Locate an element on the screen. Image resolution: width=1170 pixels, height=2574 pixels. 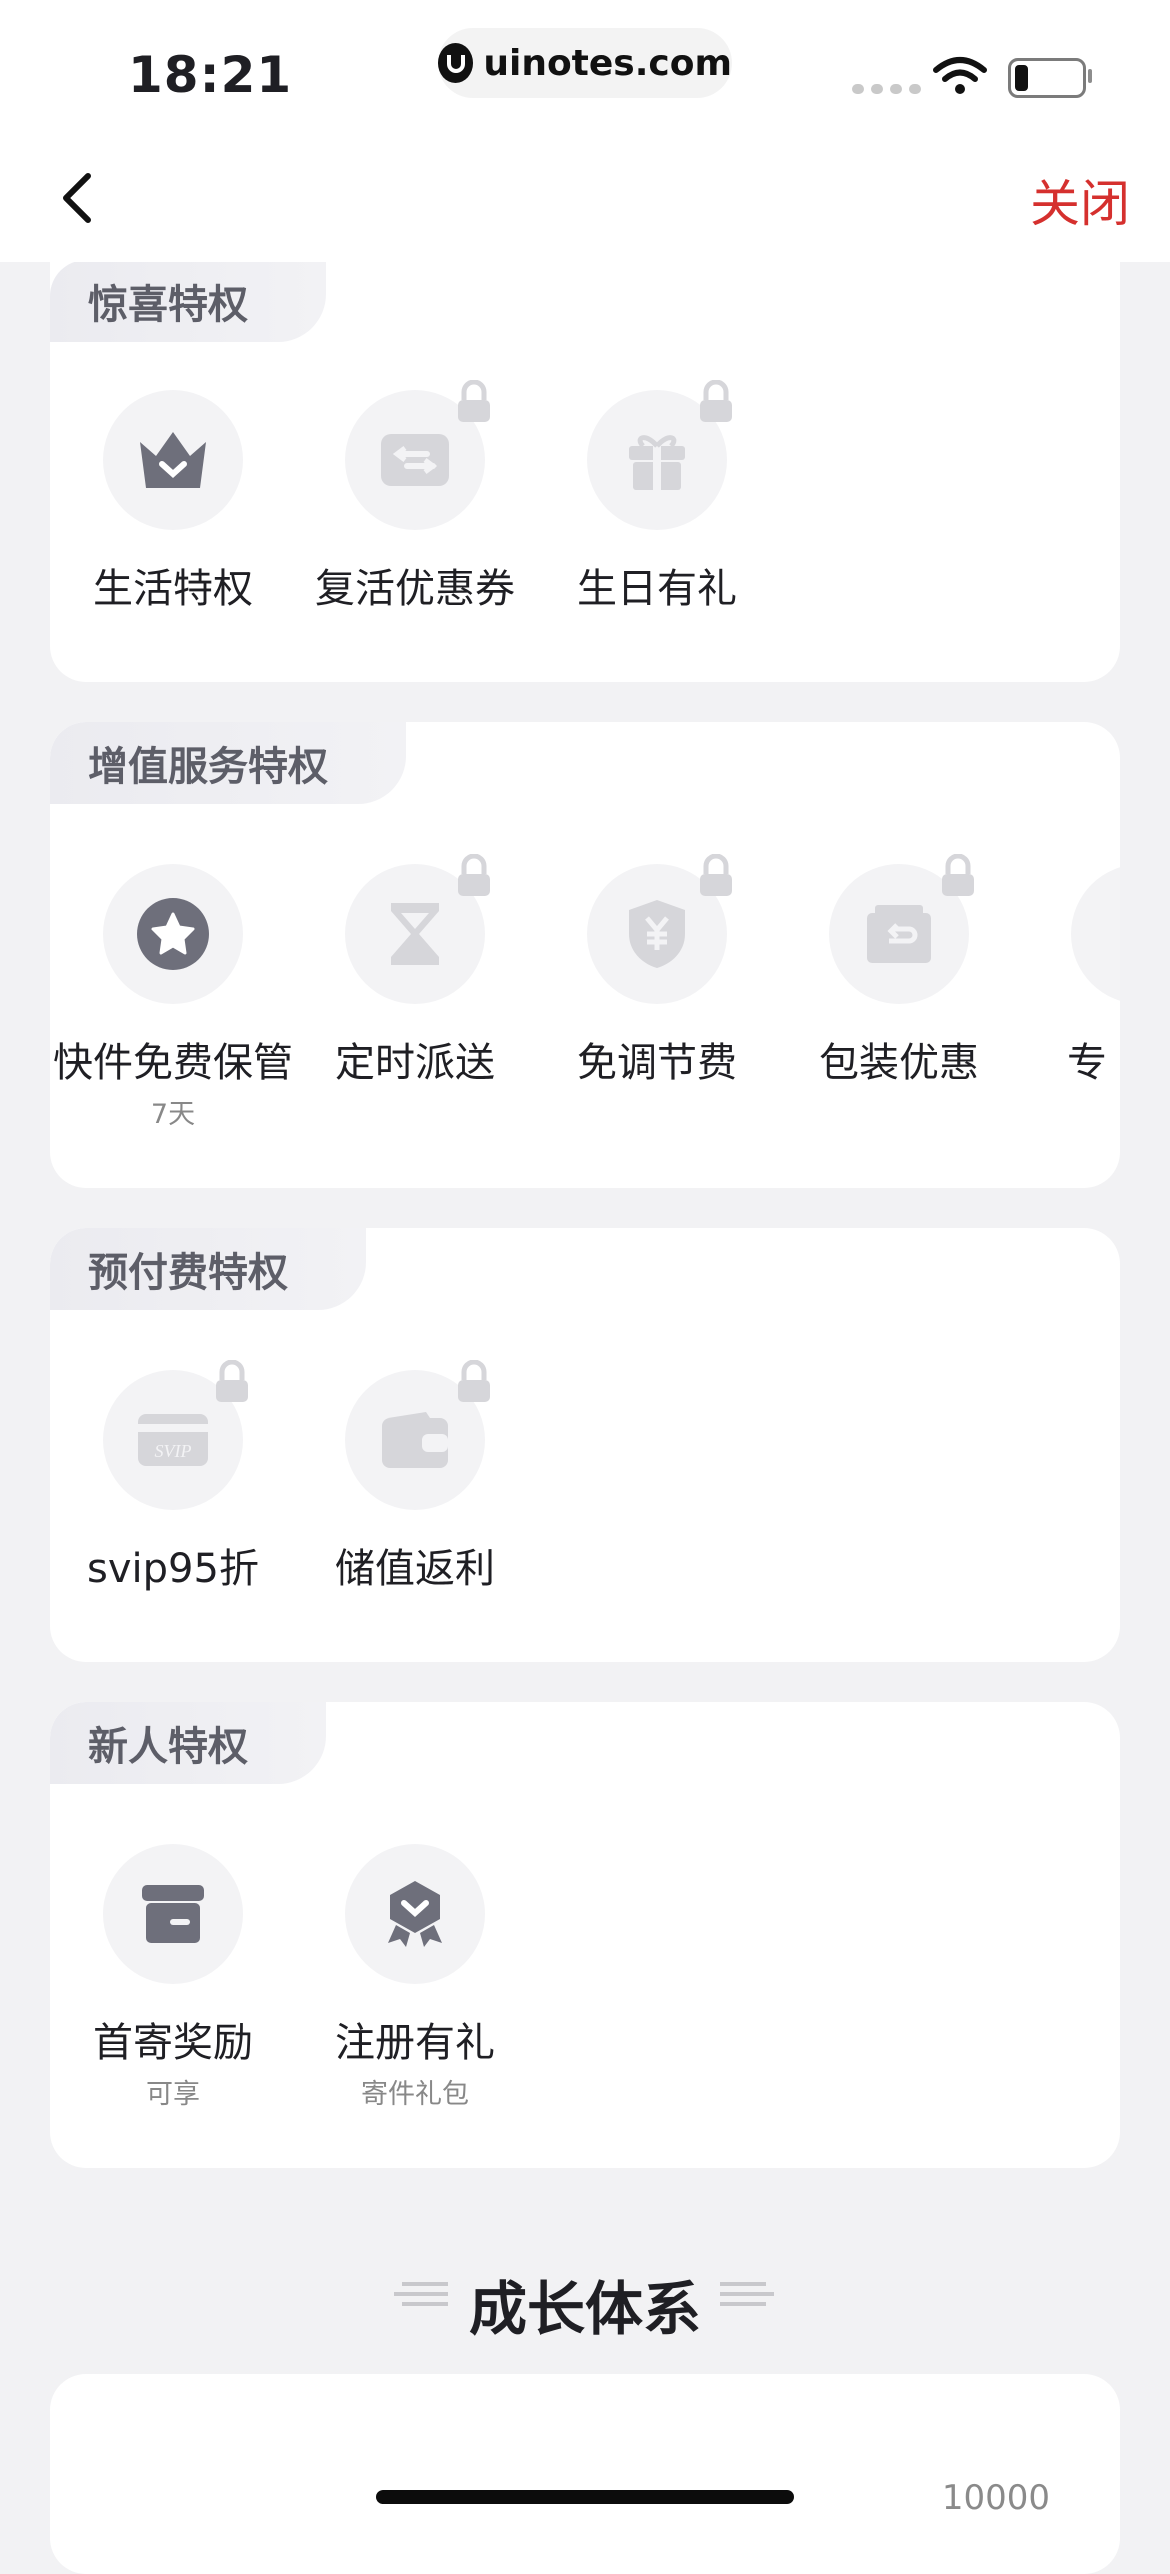
close-button: 关闭 is located at coordinates (1080, 200).